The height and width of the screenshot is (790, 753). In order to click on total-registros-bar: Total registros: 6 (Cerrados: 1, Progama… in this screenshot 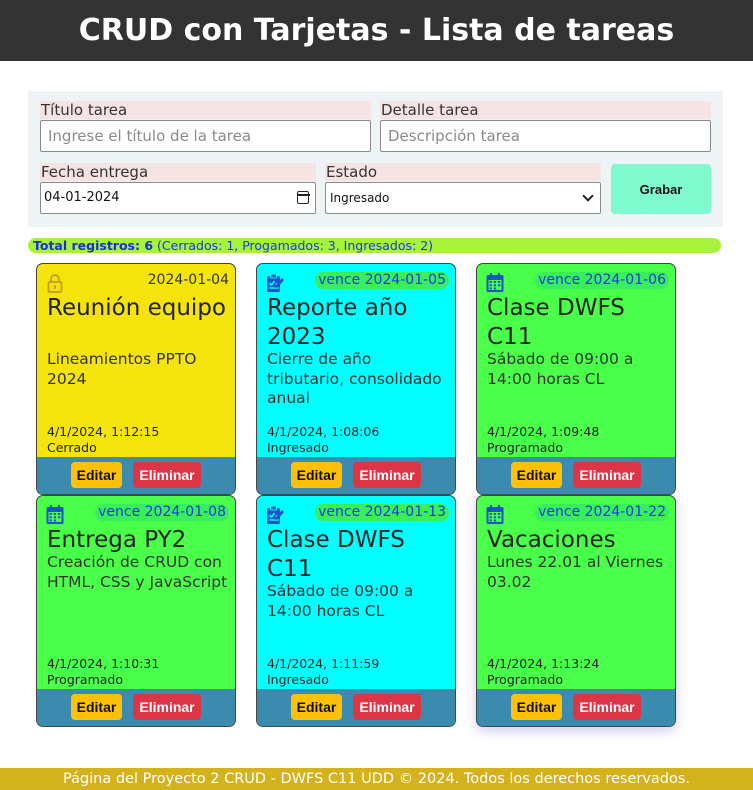, I will do `click(374, 245)`.